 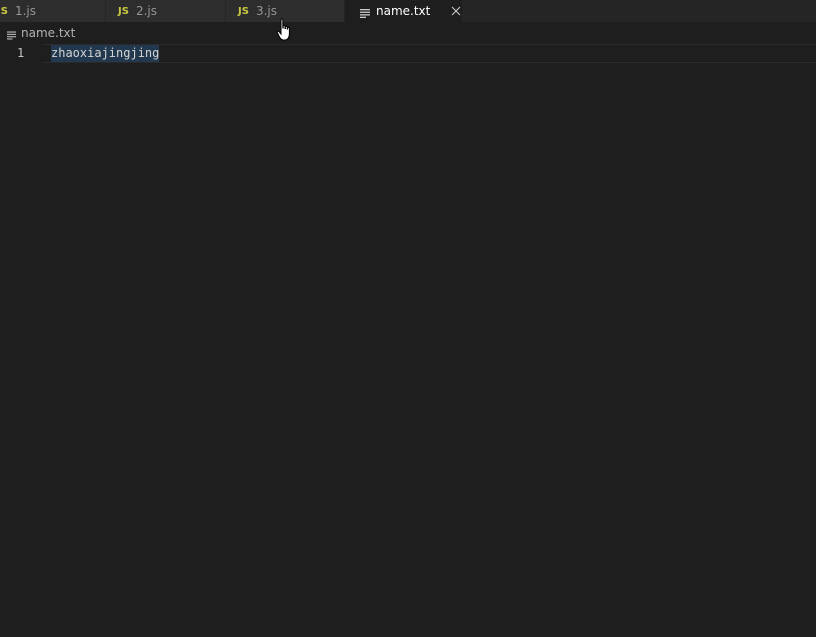 What do you see at coordinates (48, 33) in the screenshot?
I see `breadcrumb-label: name.txt` at bounding box center [48, 33].